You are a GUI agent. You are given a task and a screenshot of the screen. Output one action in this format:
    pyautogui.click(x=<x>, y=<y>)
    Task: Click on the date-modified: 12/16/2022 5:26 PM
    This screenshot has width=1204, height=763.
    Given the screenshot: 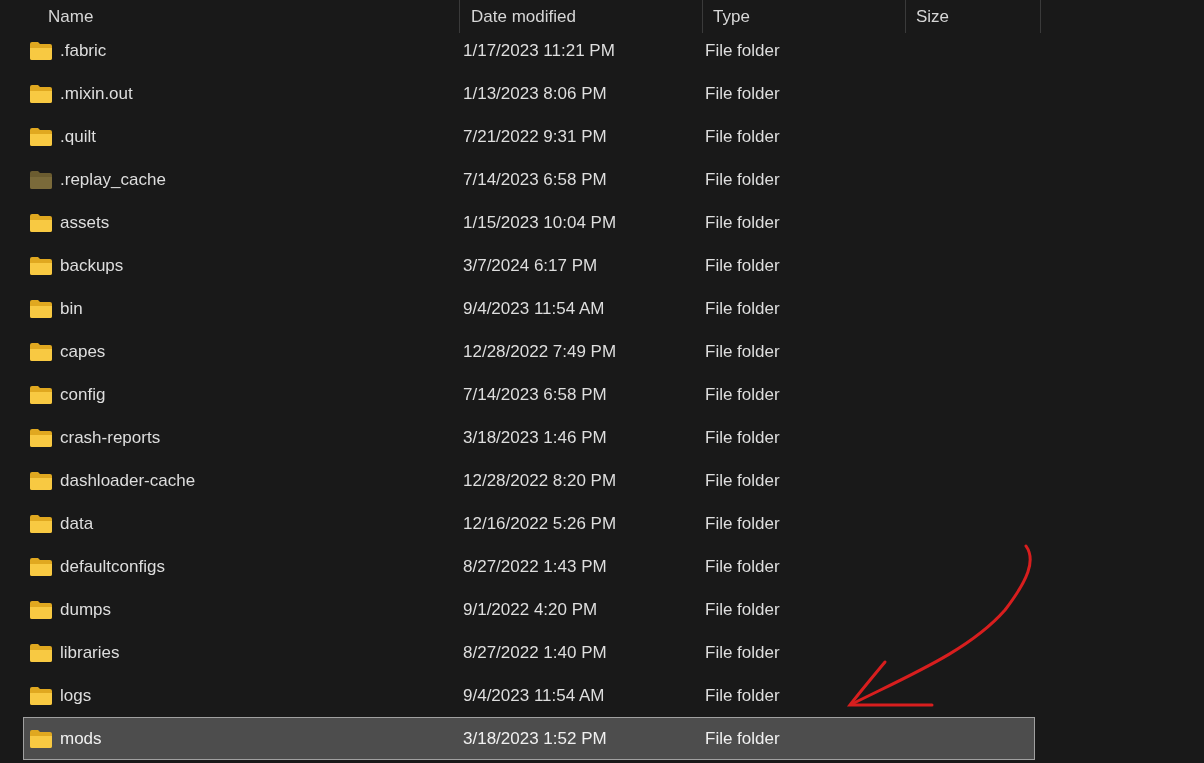 What is the action you would take?
    pyautogui.click(x=540, y=523)
    